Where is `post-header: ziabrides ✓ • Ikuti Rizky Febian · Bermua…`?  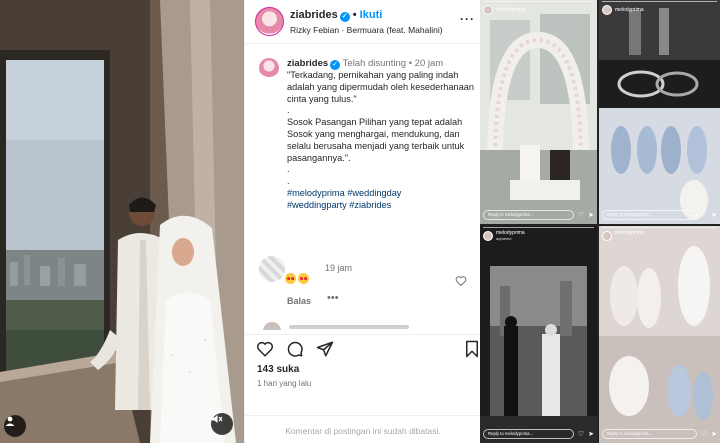
post-header: ziabrides ✓ • Ikuti Rizky Febian · Bermua… is located at coordinates (363, 22).